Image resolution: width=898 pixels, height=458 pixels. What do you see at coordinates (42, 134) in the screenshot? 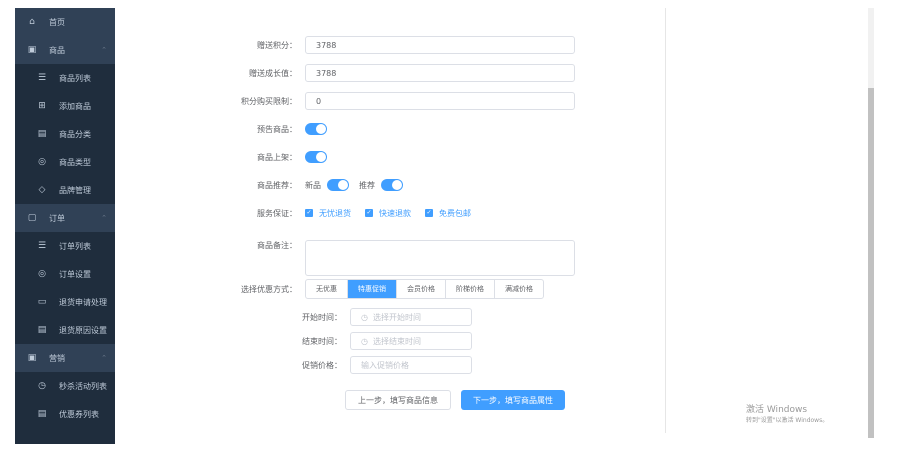
I see `category-icon: ▤` at bounding box center [42, 134].